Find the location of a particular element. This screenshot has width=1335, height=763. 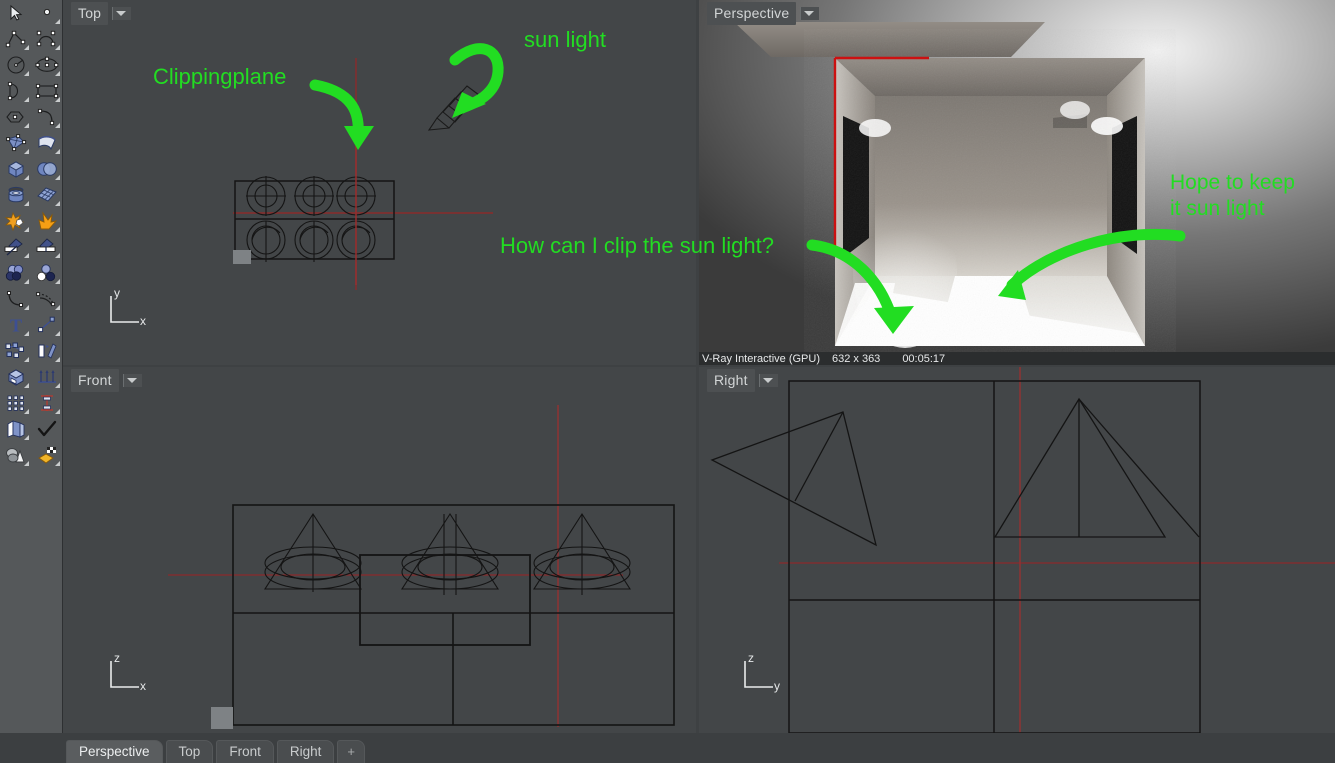

viewport-right-label: Right is located at coordinates (731, 380).